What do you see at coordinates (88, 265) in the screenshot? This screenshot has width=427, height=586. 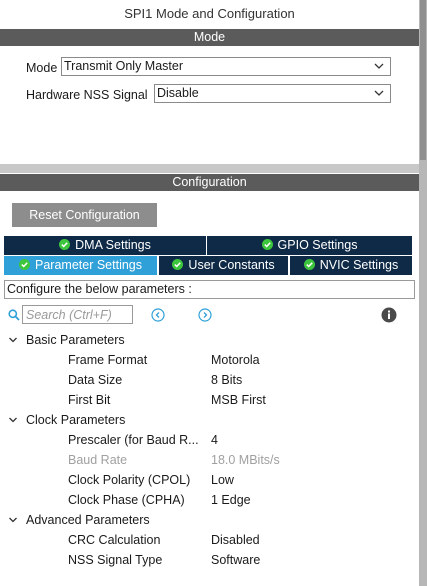 I see `tab-label: Parameter Settings` at bounding box center [88, 265].